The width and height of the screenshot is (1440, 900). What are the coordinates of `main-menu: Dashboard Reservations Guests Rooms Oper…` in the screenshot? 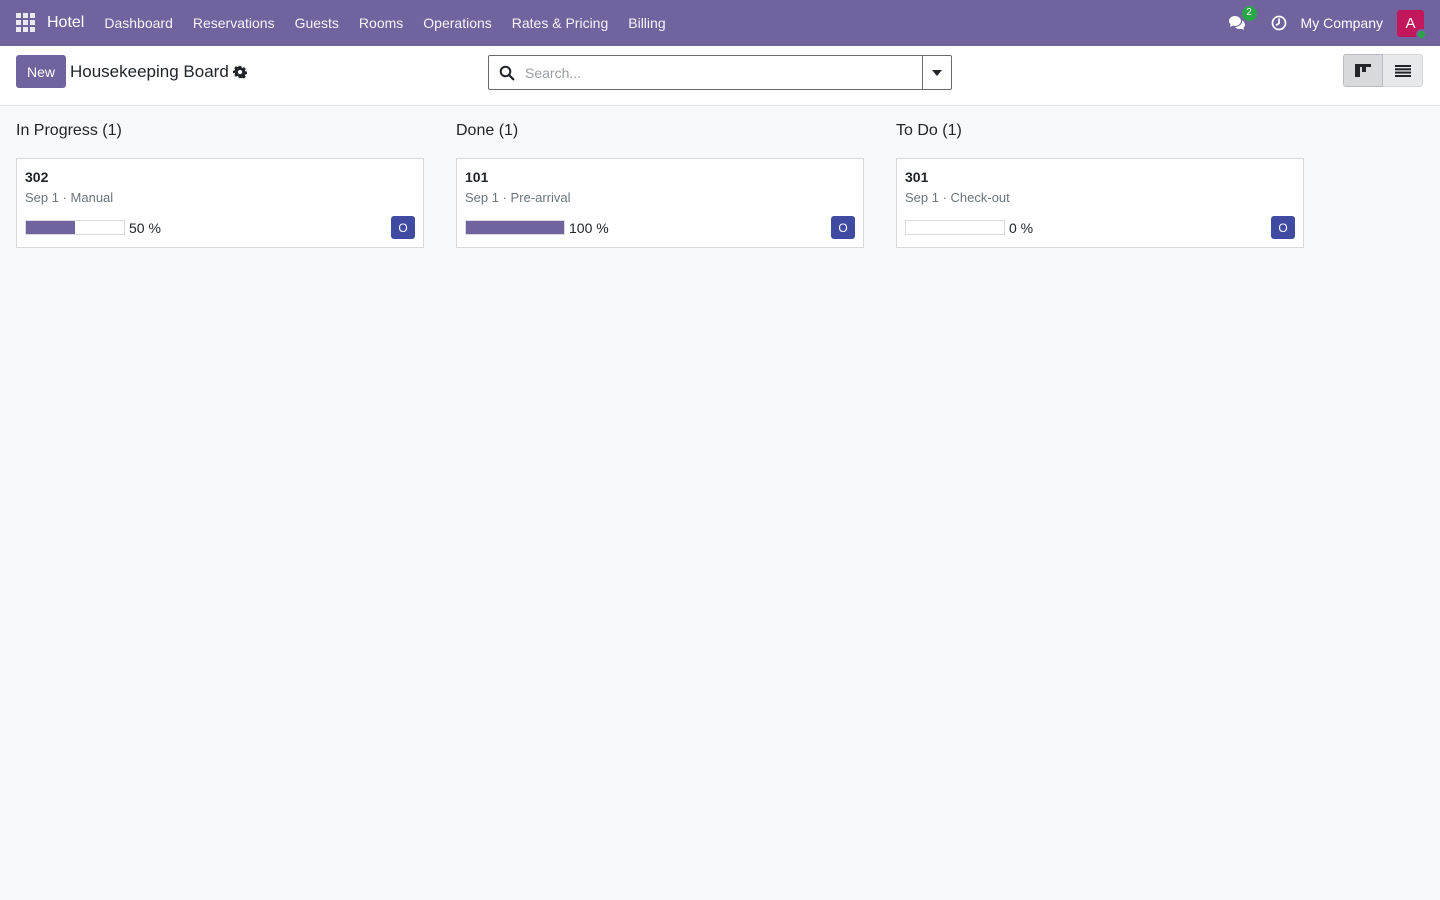 It's located at (394, 23).